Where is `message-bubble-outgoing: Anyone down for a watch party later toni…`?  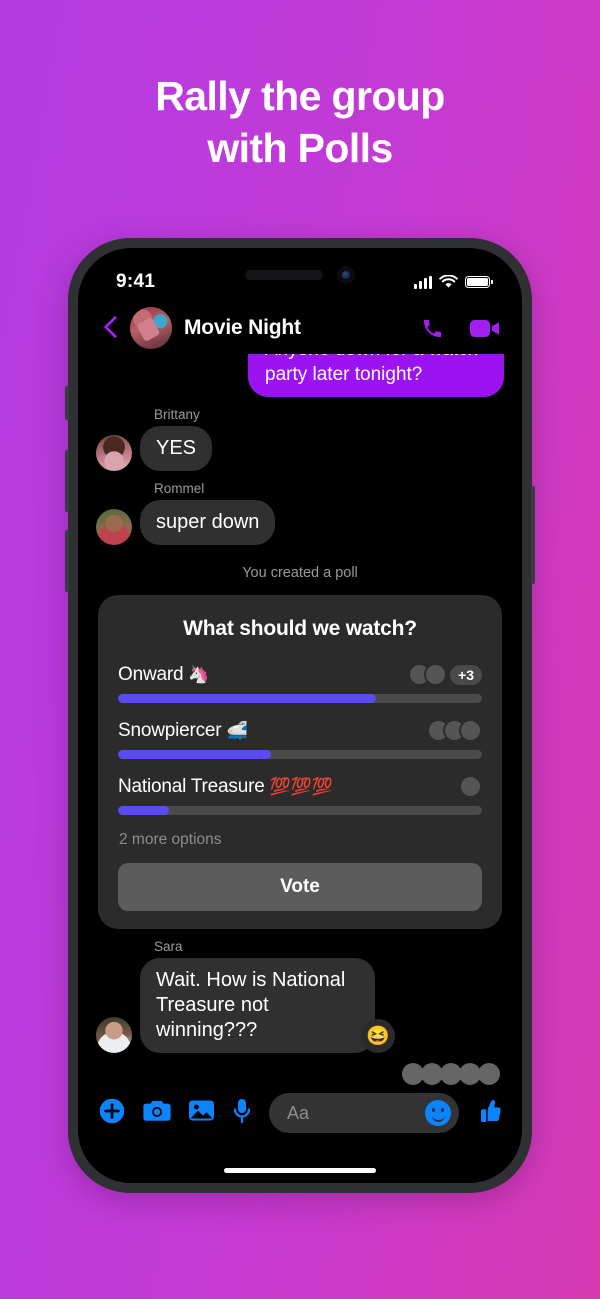
message-bubble-outgoing: Anyone down for a watch party later toni… is located at coordinates (376, 376).